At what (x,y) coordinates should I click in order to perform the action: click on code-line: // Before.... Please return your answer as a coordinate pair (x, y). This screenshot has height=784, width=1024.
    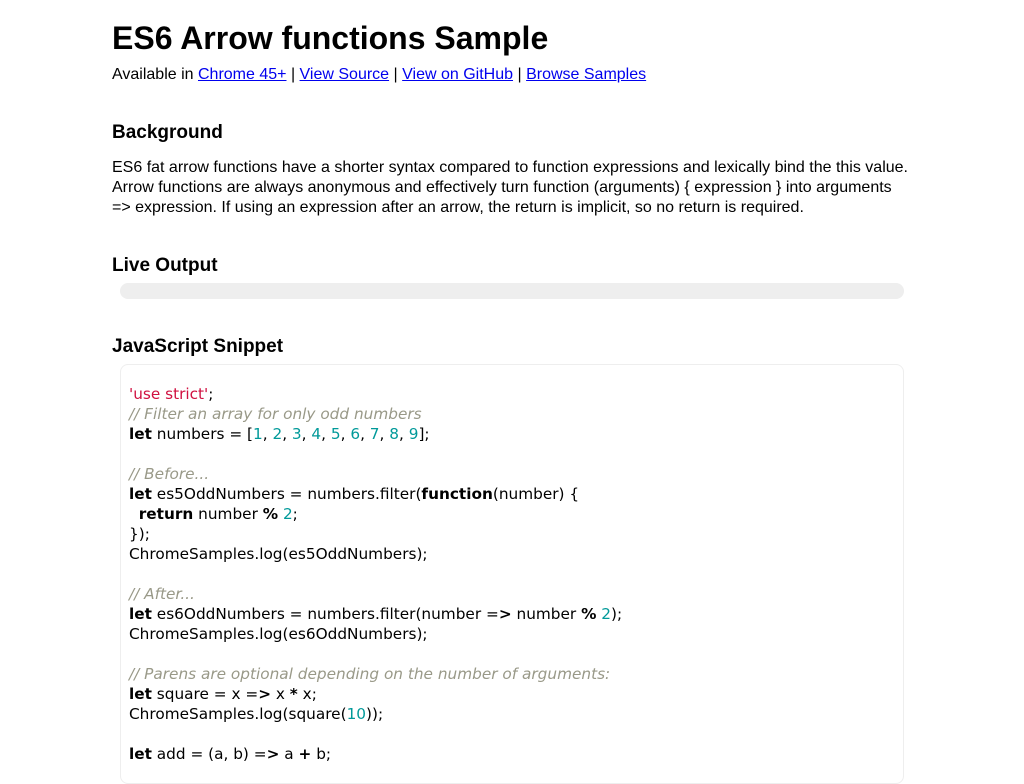
    Looking at the image, I should click on (169, 474).